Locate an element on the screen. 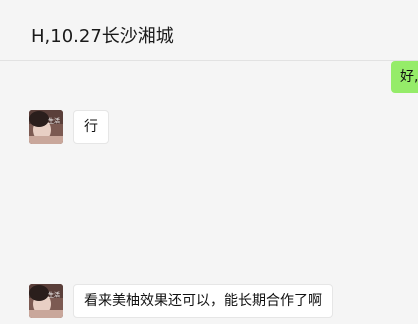 This screenshot has height=324, width=418. incoming-message-bubble: 看来美柚效果还可以，能长期合作了啊 is located at coordinates (203, 301).